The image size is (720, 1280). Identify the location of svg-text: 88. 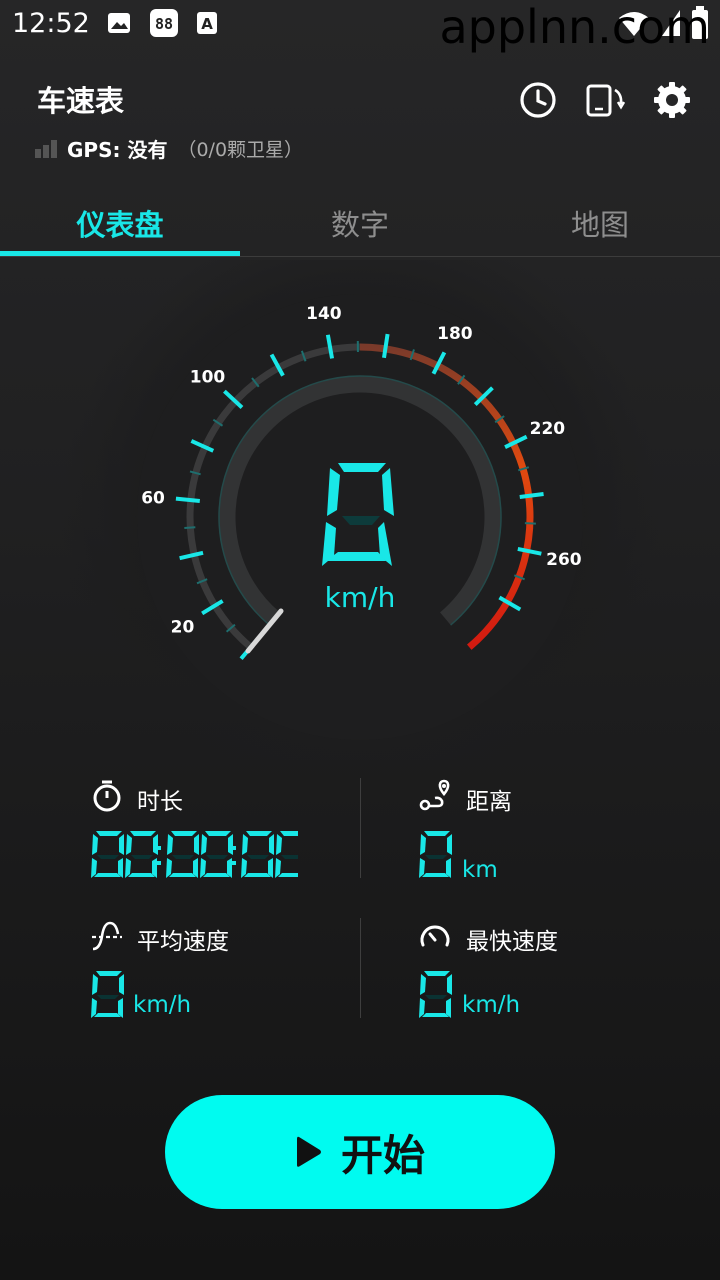
(164, 24).